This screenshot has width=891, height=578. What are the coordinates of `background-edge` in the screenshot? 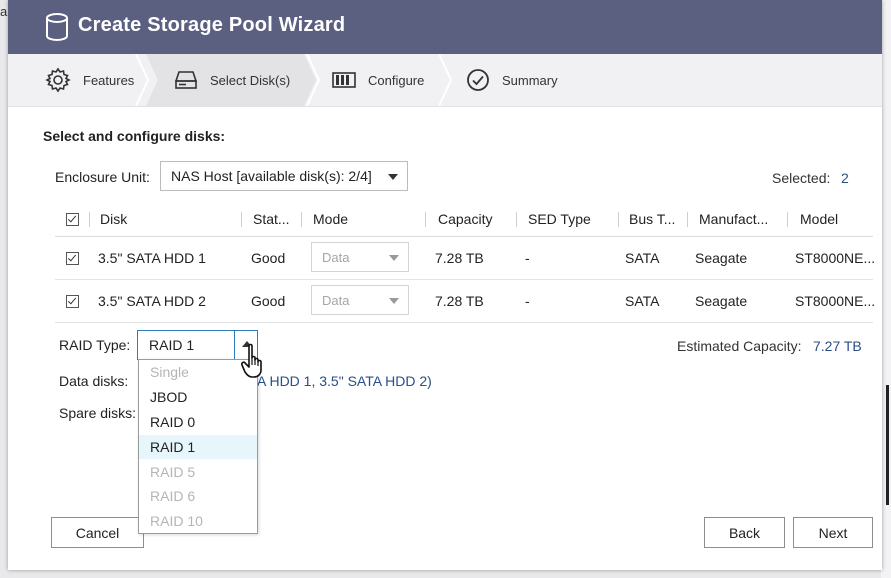 It's located at (886, 289).